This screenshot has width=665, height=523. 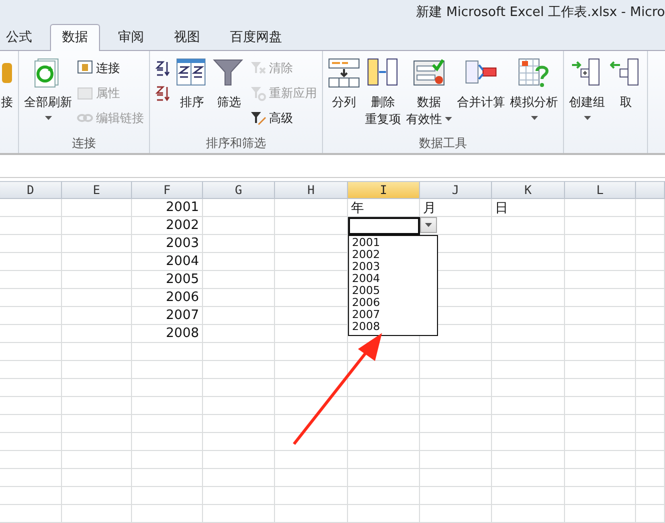 What do you see at coordinates (428, 225) in the screenshot?
I see `dropdown-button` at bounding box center [428, 225].